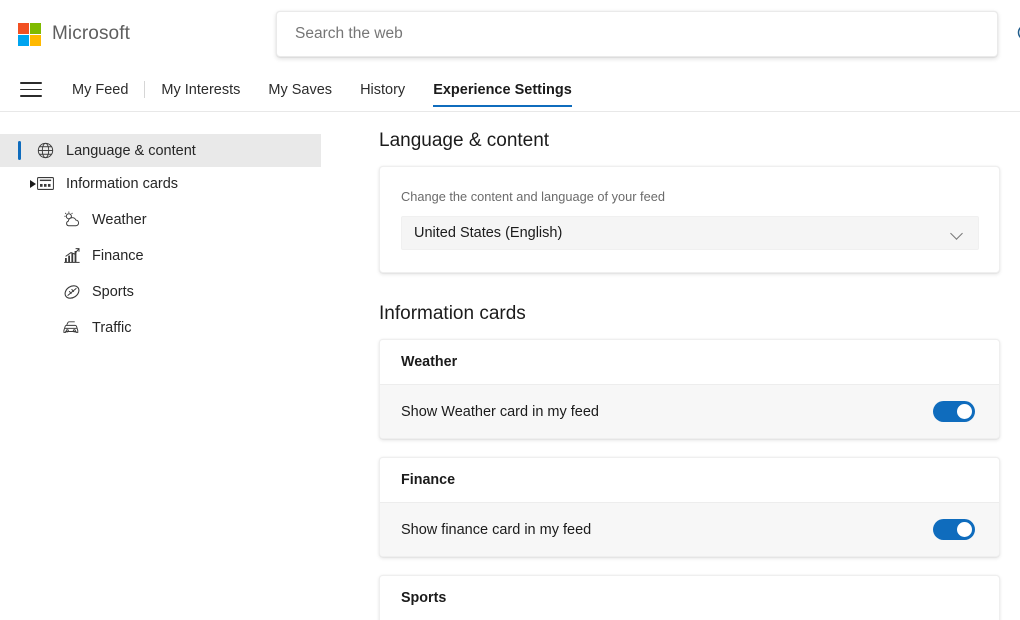  I want to click on sidebar-item-label: Finance, so click(118, 255).